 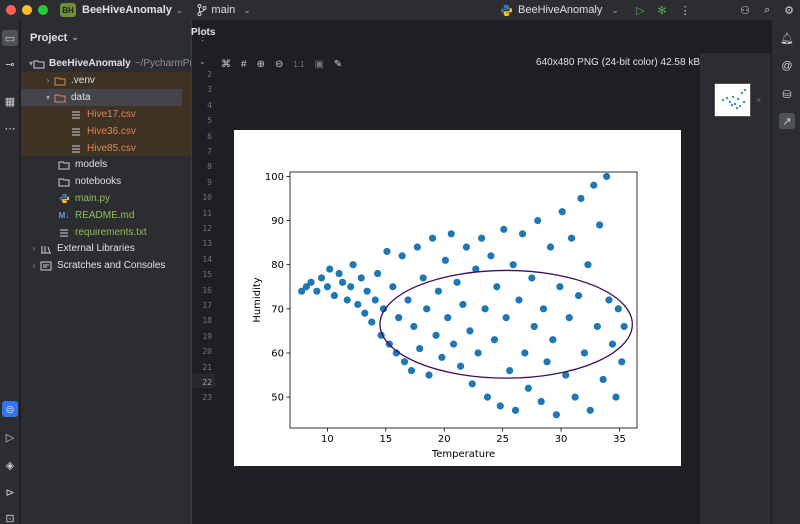 What do you see at coordinates (68, 10) in the screenshot?
I see `project-badge: BH` at bounding box center [68, 10].